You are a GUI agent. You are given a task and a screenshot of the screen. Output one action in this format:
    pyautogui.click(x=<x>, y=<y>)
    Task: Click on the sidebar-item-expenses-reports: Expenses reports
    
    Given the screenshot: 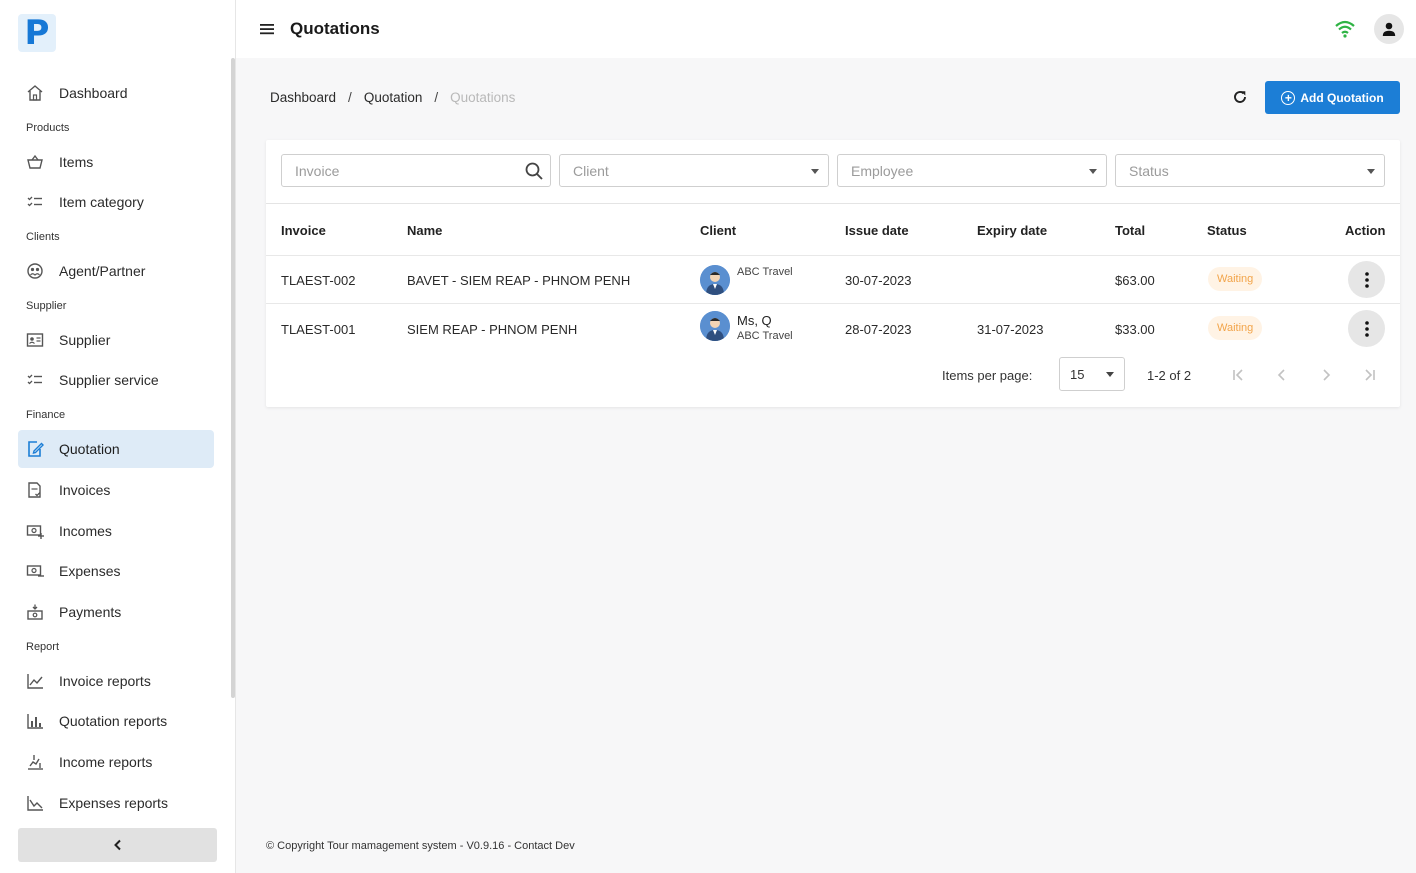 What is the action you would take?
    pyautogui.click(x=116, y=803)
    